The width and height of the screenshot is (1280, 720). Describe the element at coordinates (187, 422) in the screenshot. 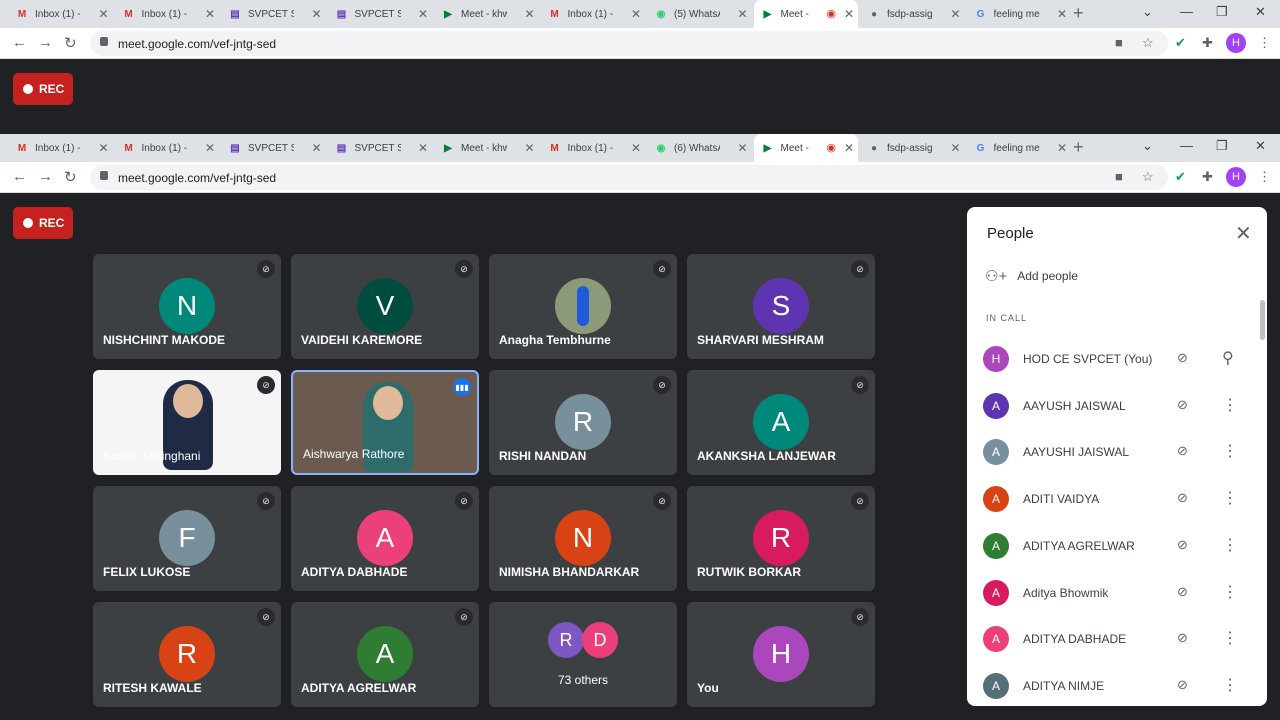

I see `participant-tile: Komal Jaisinghani ⊘` at that location.